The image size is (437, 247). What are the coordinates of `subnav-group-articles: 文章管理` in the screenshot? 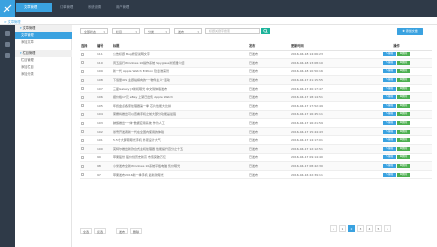 It's located at (43, 28).